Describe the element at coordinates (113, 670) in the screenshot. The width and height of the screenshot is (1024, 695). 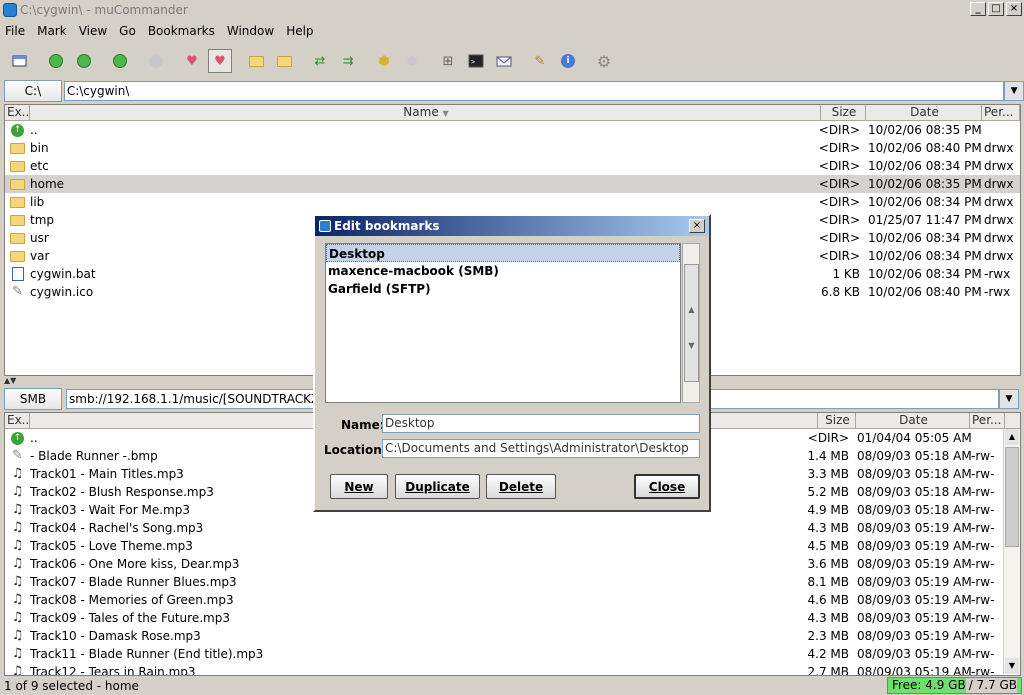
I see `file-name: Track12 - Tears in Rain.mp3` at that location.